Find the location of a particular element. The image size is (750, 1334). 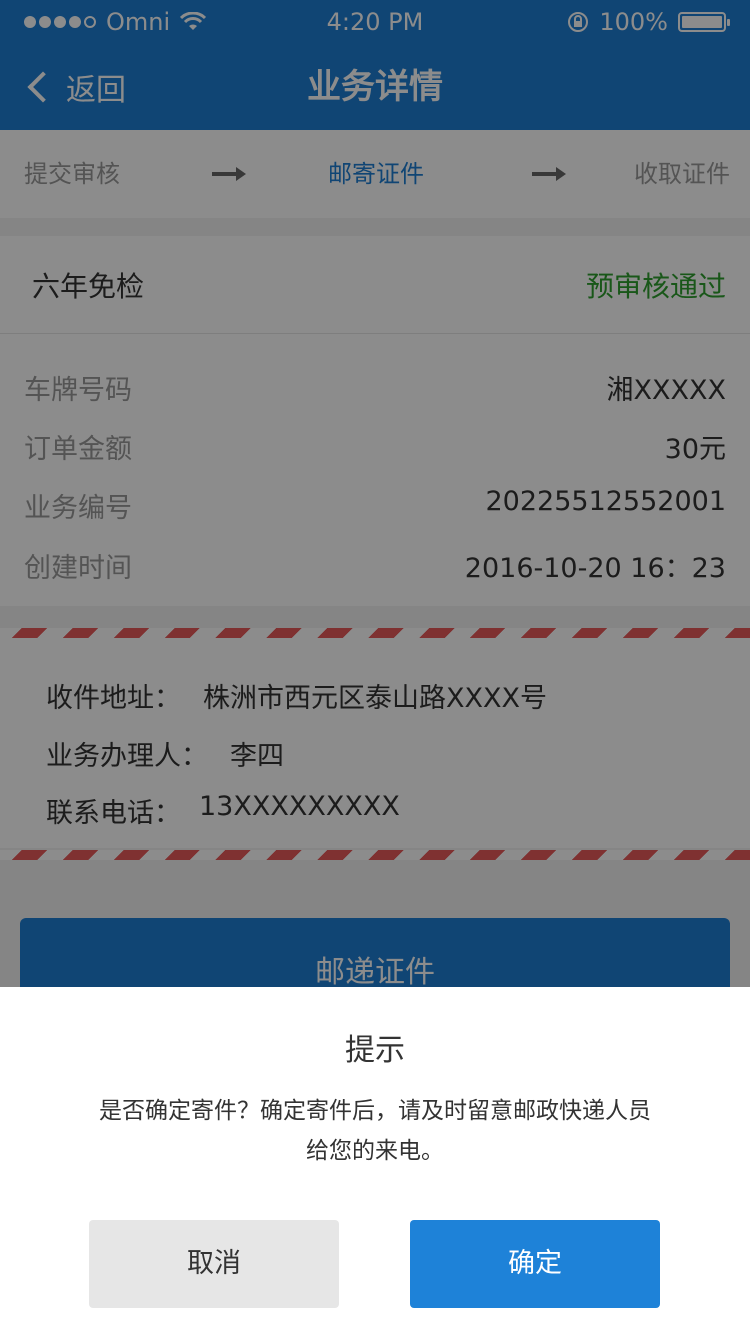

confirm-button: 确定 is located at coordinates (535, 1264).